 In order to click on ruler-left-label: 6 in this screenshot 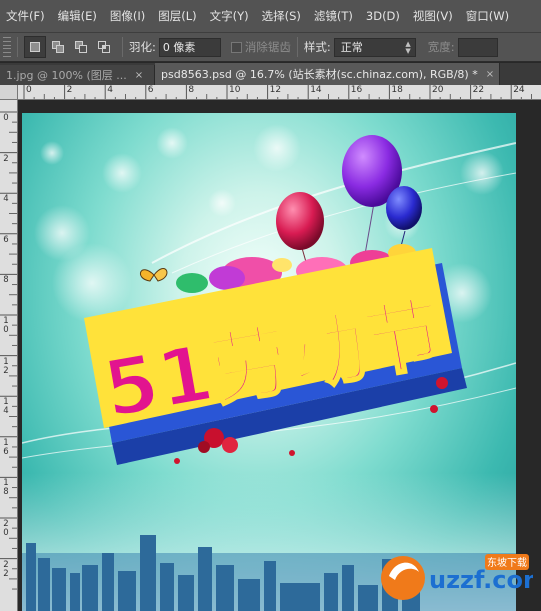, I will do `click(6, 239)`.